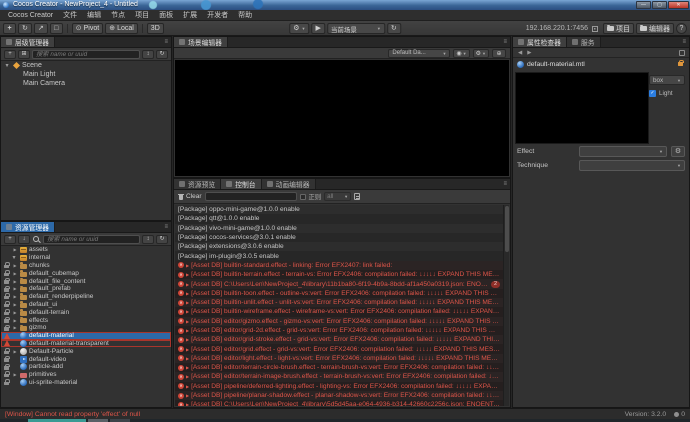 The width and height of the screenshot is (690, 422). I want to click on help-button: ?, so click(681, 28).